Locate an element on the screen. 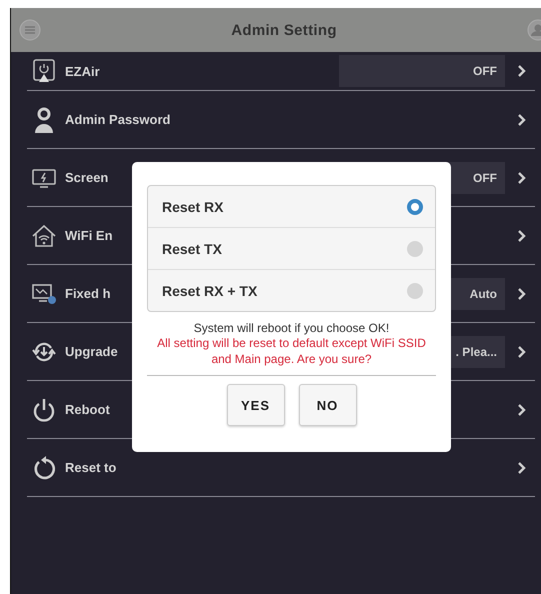  user-icon is located at coordinates (534, 30).